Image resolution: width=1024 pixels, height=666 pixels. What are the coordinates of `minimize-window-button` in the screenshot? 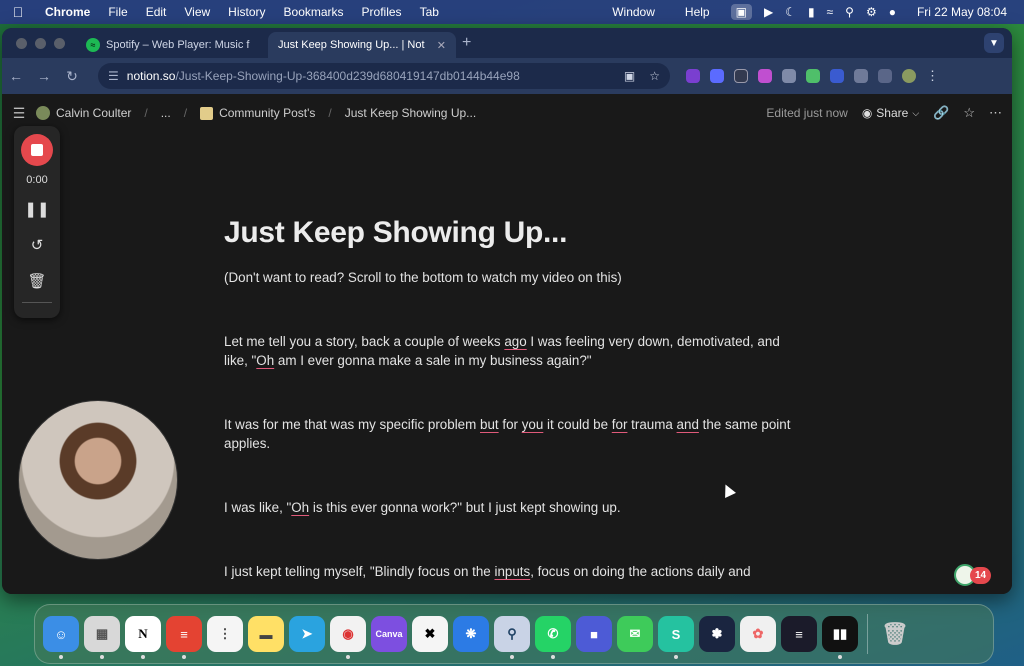 It's located at (40, 43).